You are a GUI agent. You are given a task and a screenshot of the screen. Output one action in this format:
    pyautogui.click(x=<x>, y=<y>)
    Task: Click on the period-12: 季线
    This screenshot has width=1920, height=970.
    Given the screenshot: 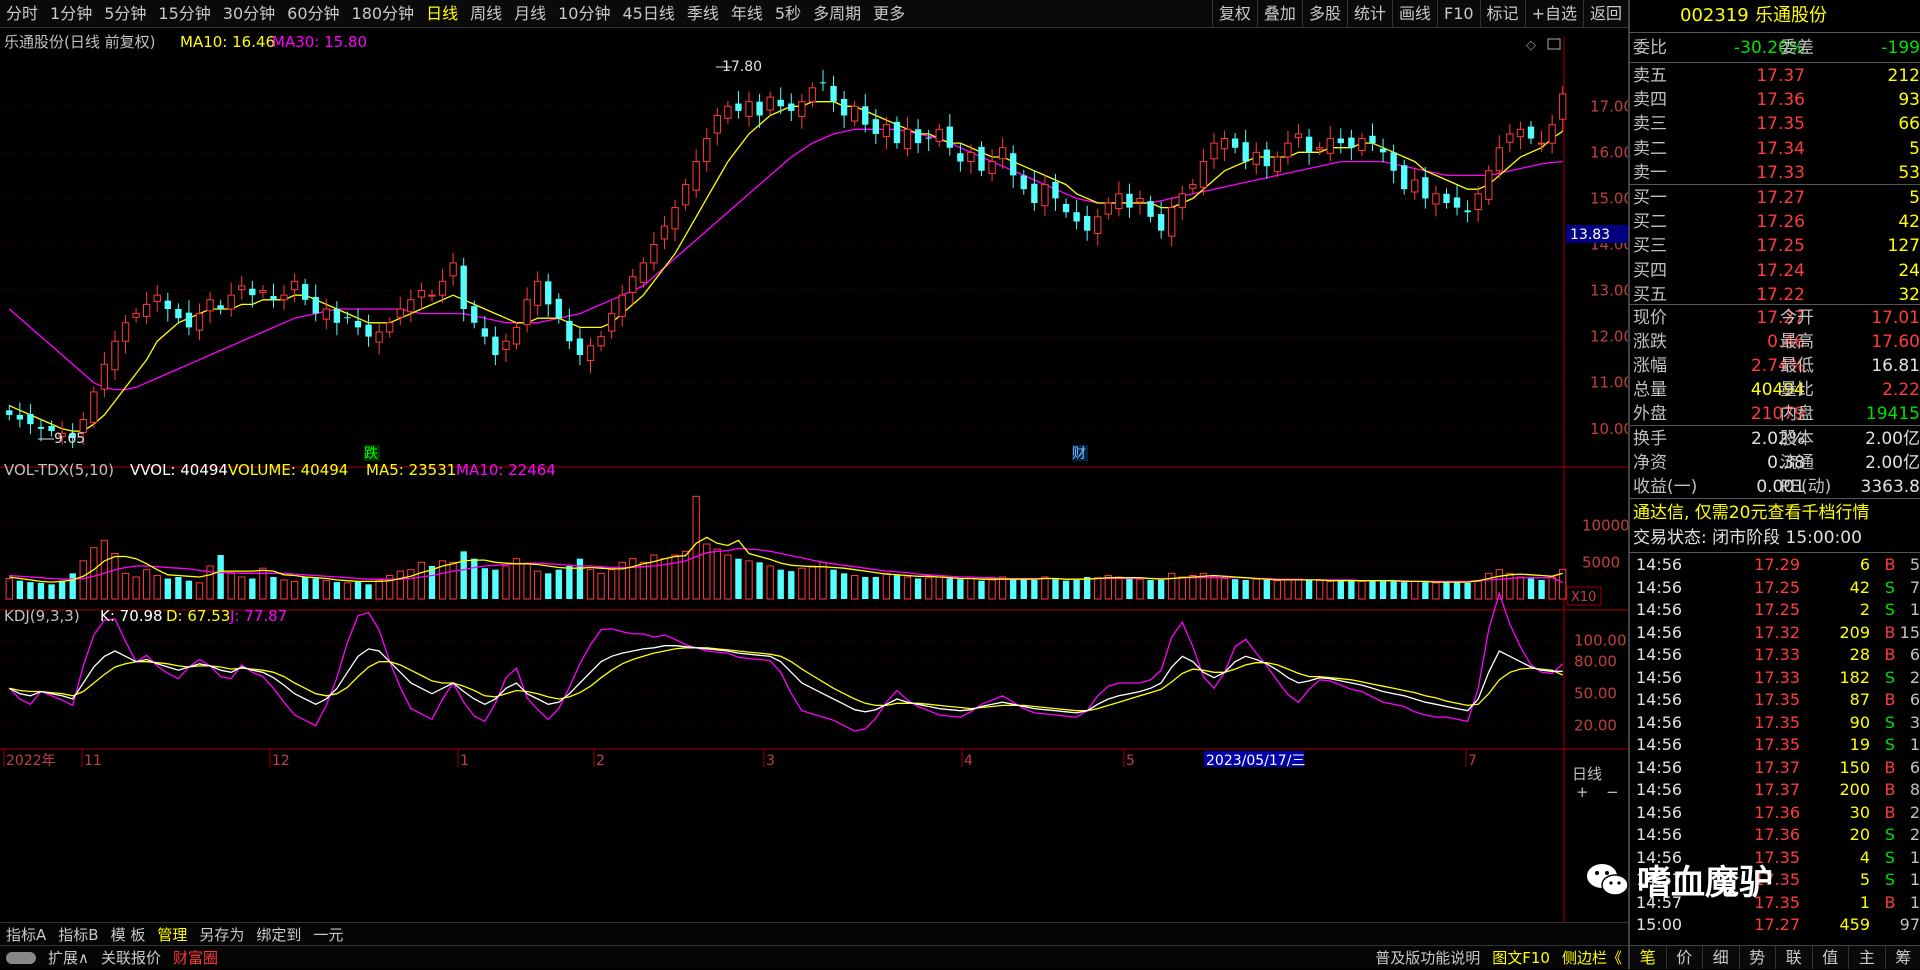 What is the action you would take?
    pyautogui.click(x=703, y=14)
    